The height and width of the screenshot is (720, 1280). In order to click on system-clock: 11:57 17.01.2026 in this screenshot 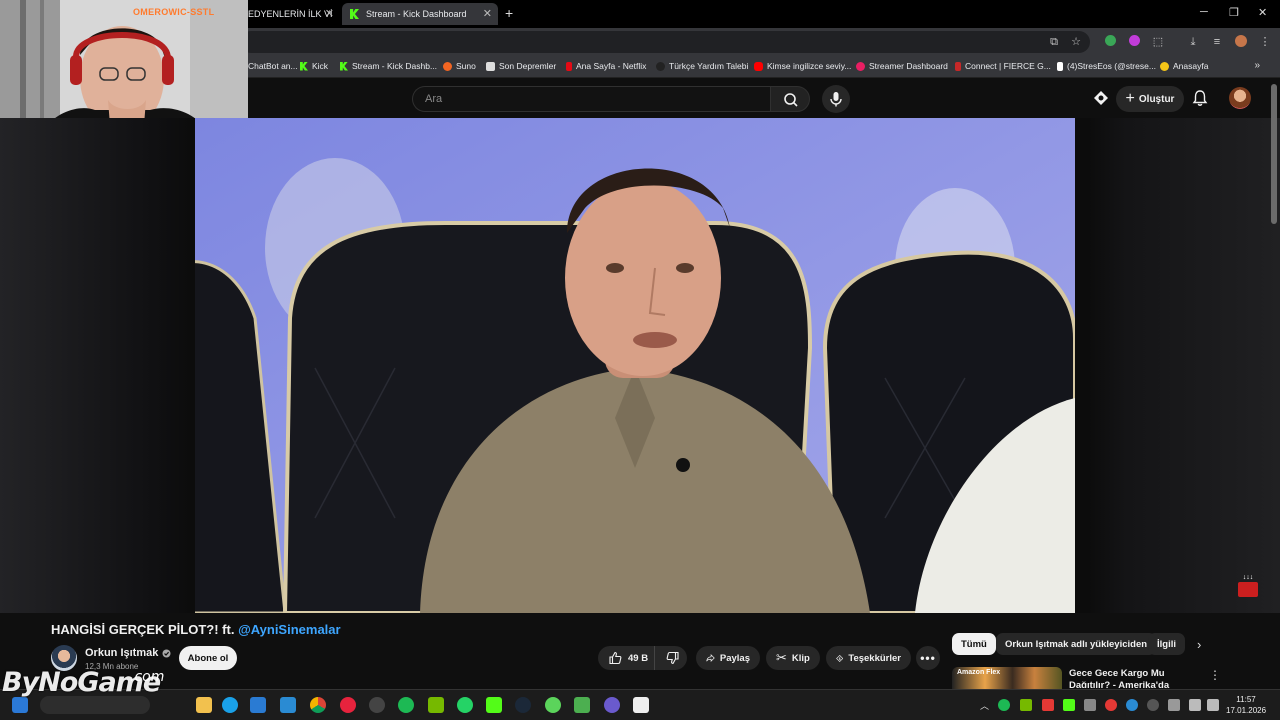, I will do `click(1246, 705)`.